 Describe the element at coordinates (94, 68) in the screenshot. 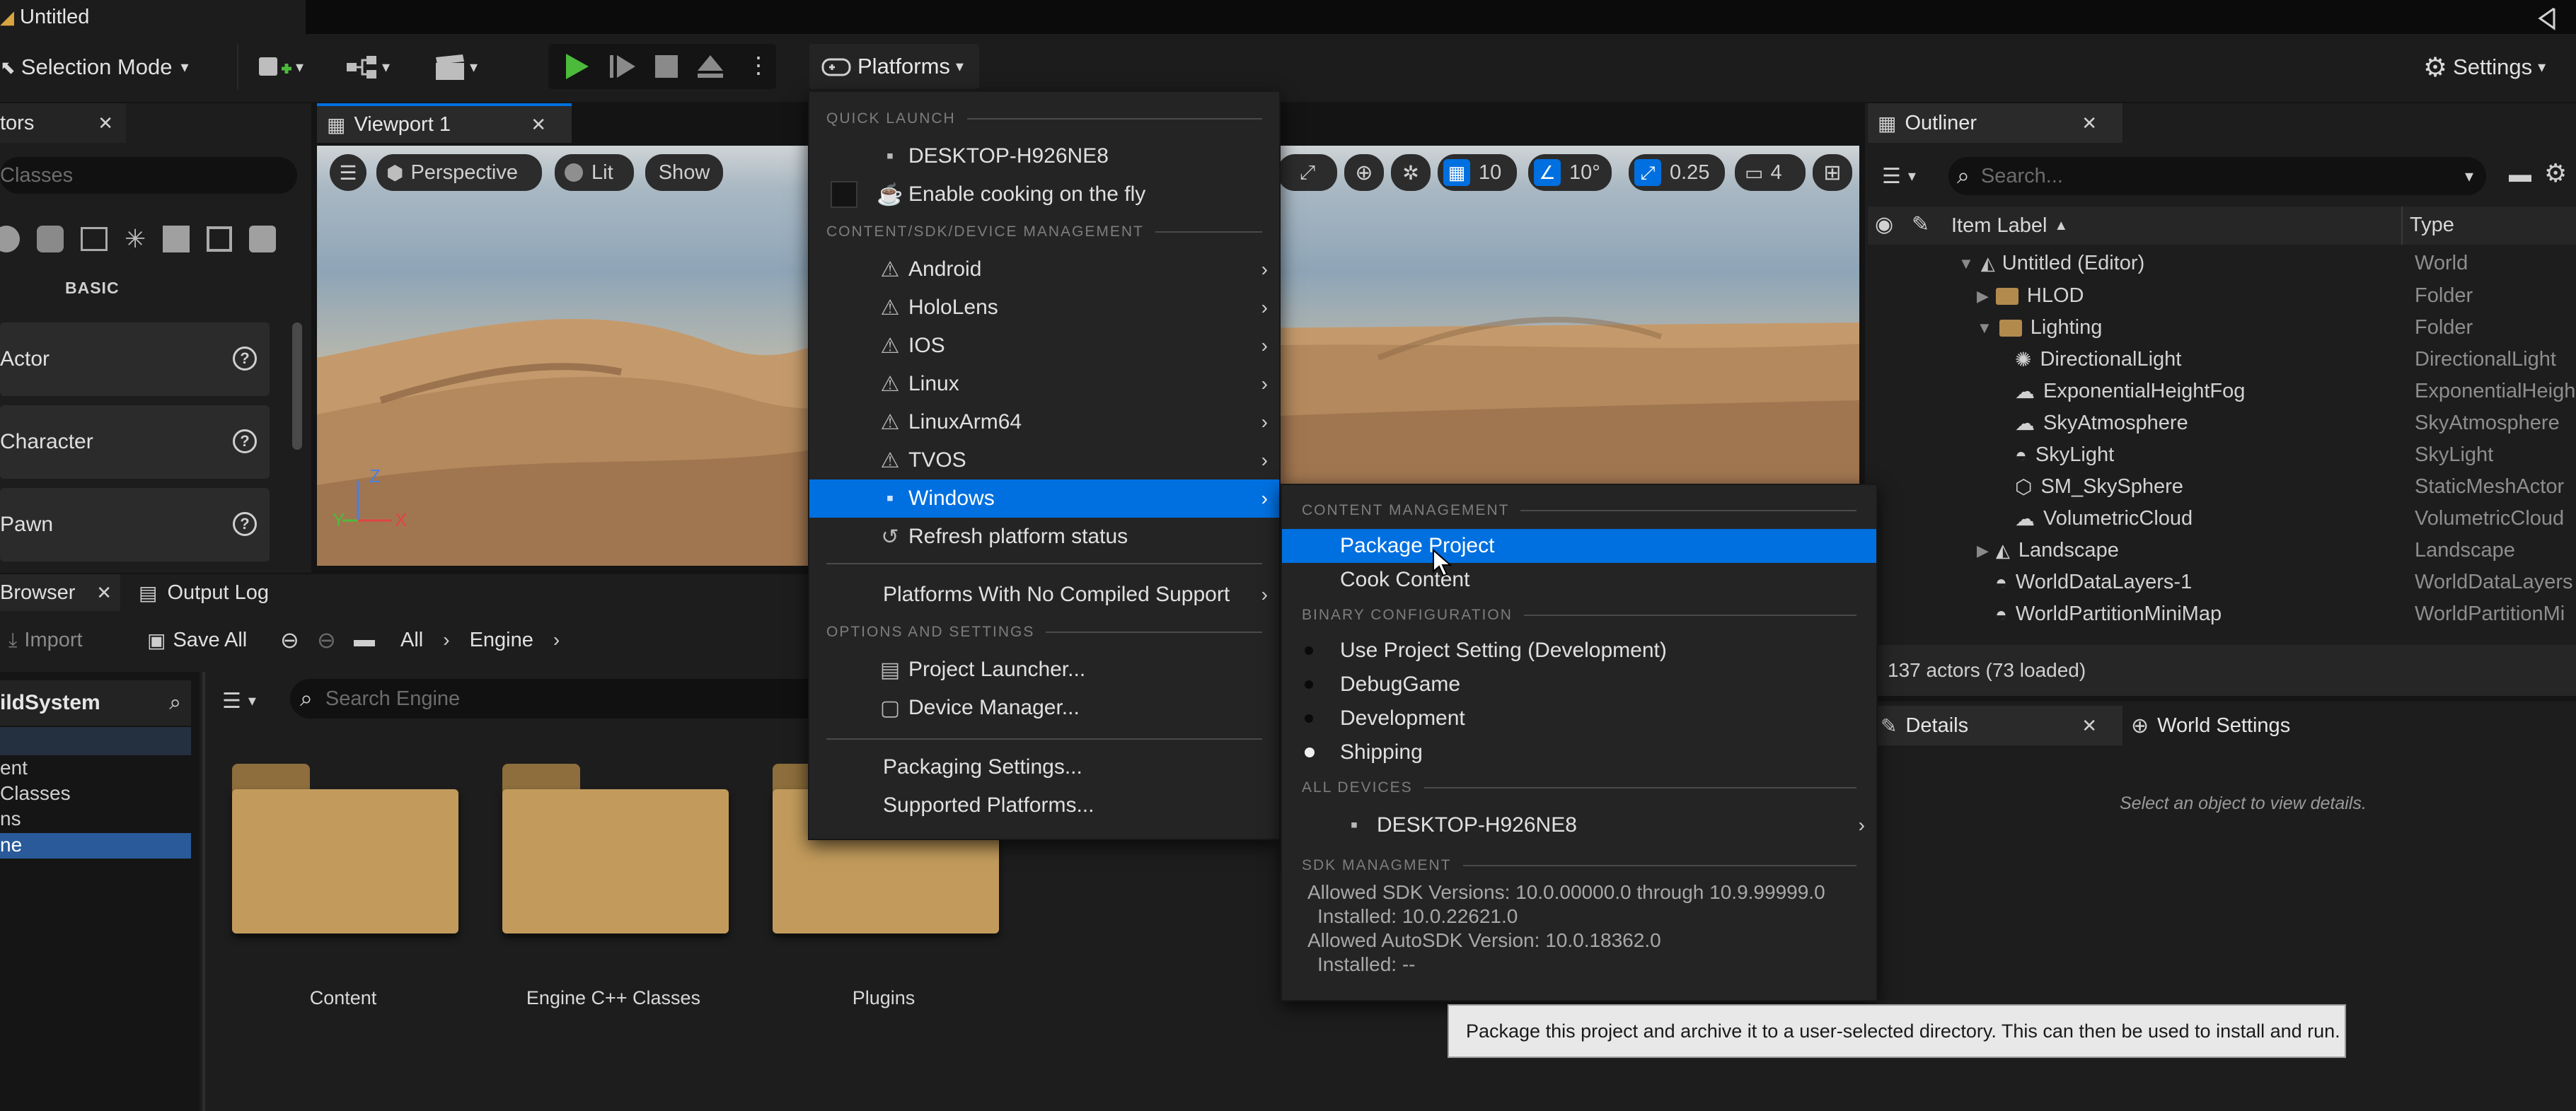

I see `selection-mode-button: ⬉ Selection Mode ▾` at that location.